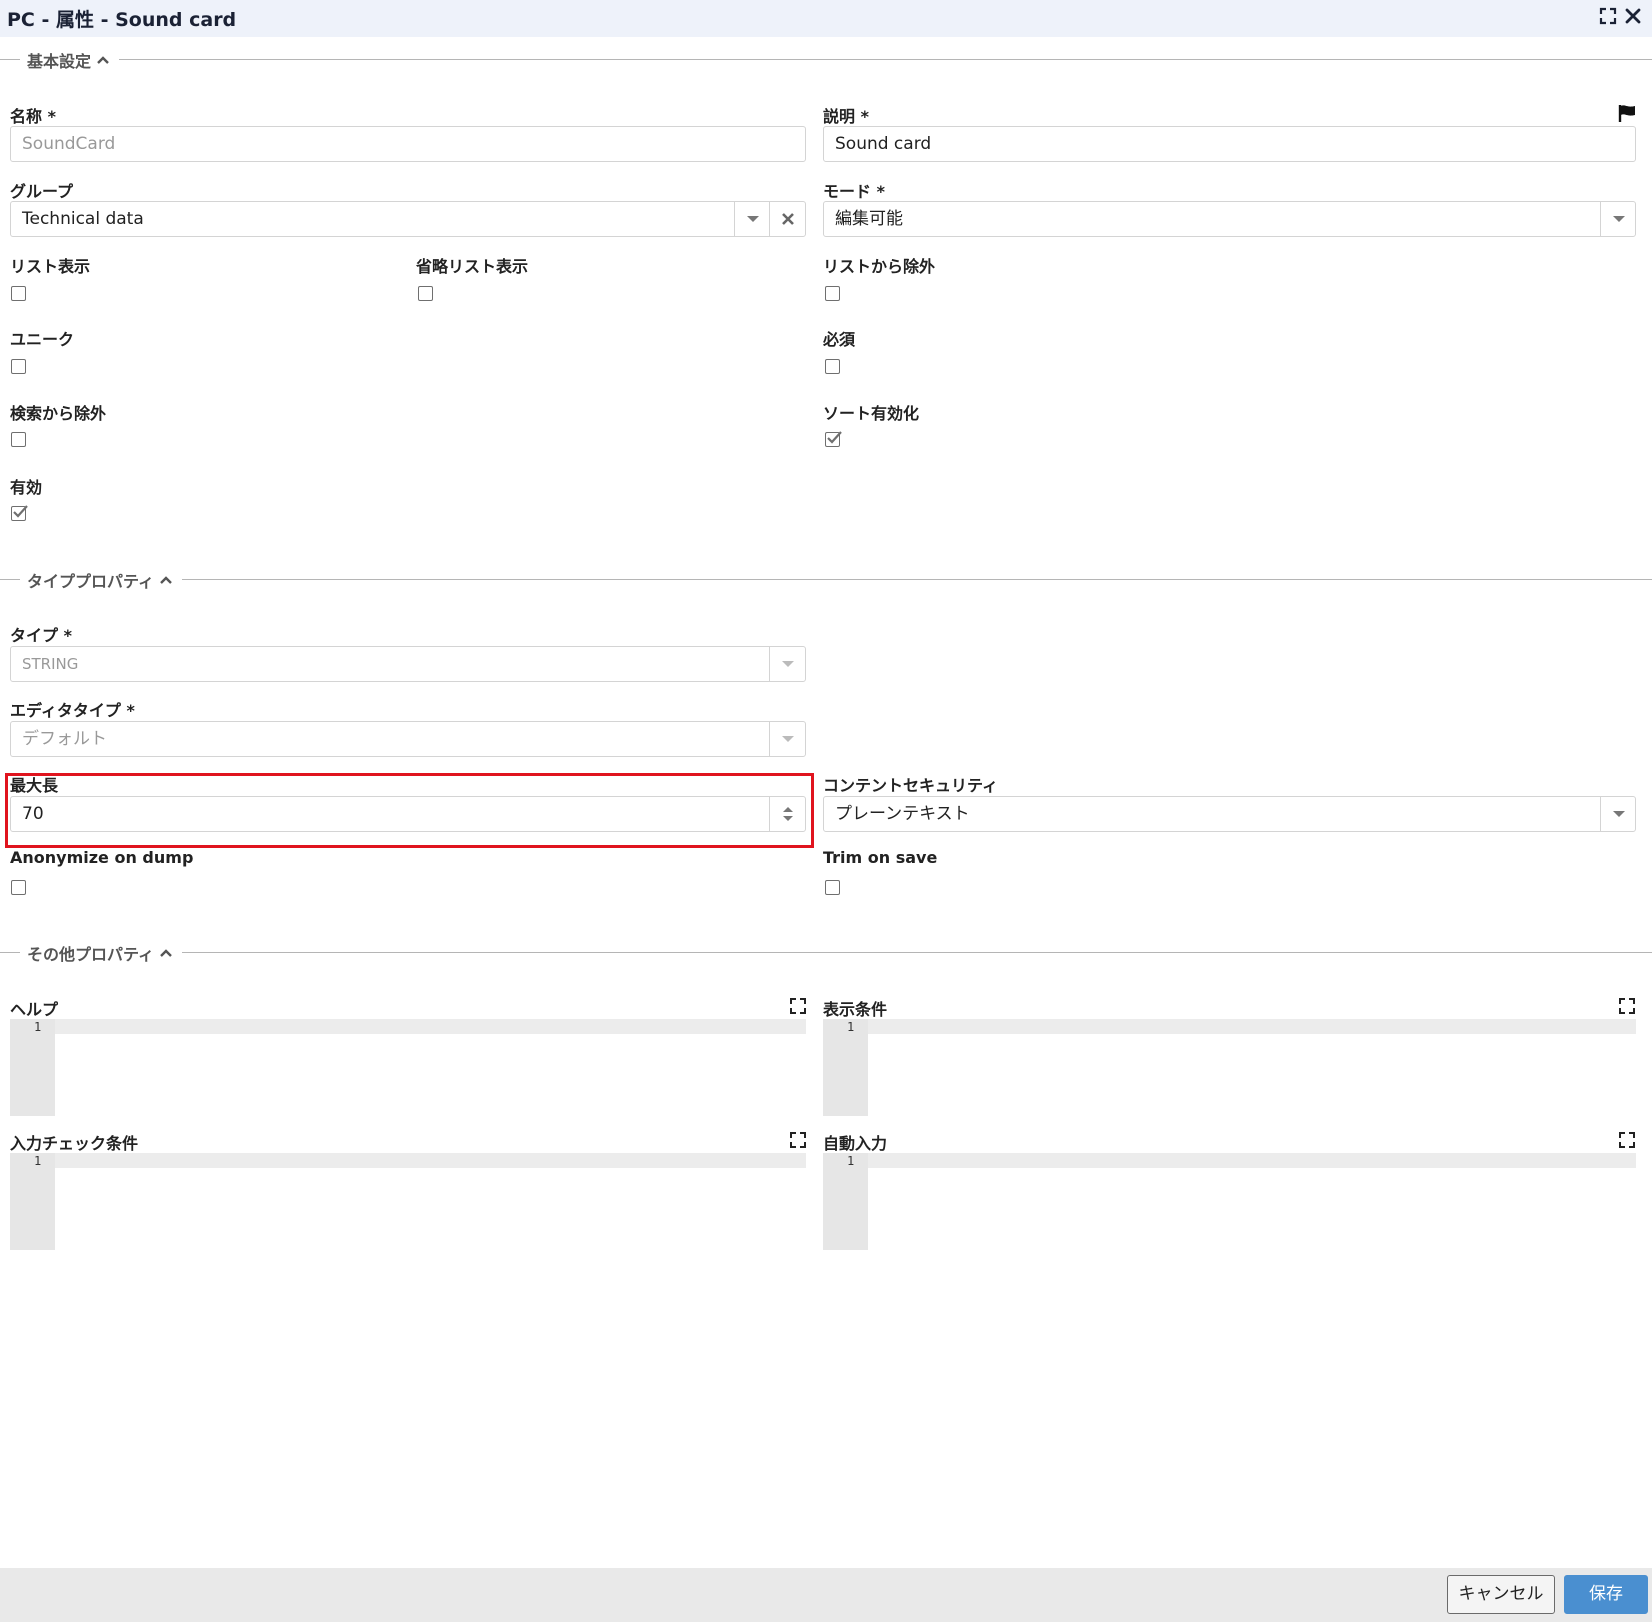  I want to click on auto-input-code-editor: 1, so click(1229, 1201).